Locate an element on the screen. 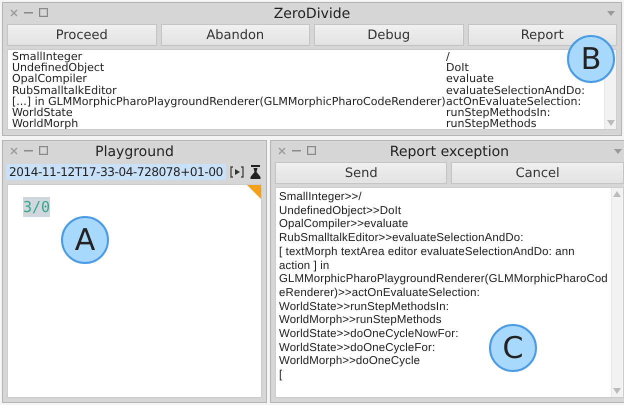 This screenshot has width=624, height=405. run-icon is located at coordinates (237, 172).